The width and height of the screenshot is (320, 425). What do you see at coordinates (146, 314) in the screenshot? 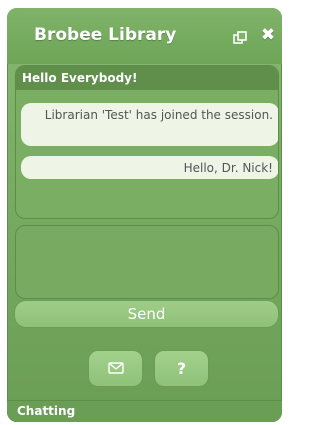
I see `send-button: Send` at bounding box center [146, 314].